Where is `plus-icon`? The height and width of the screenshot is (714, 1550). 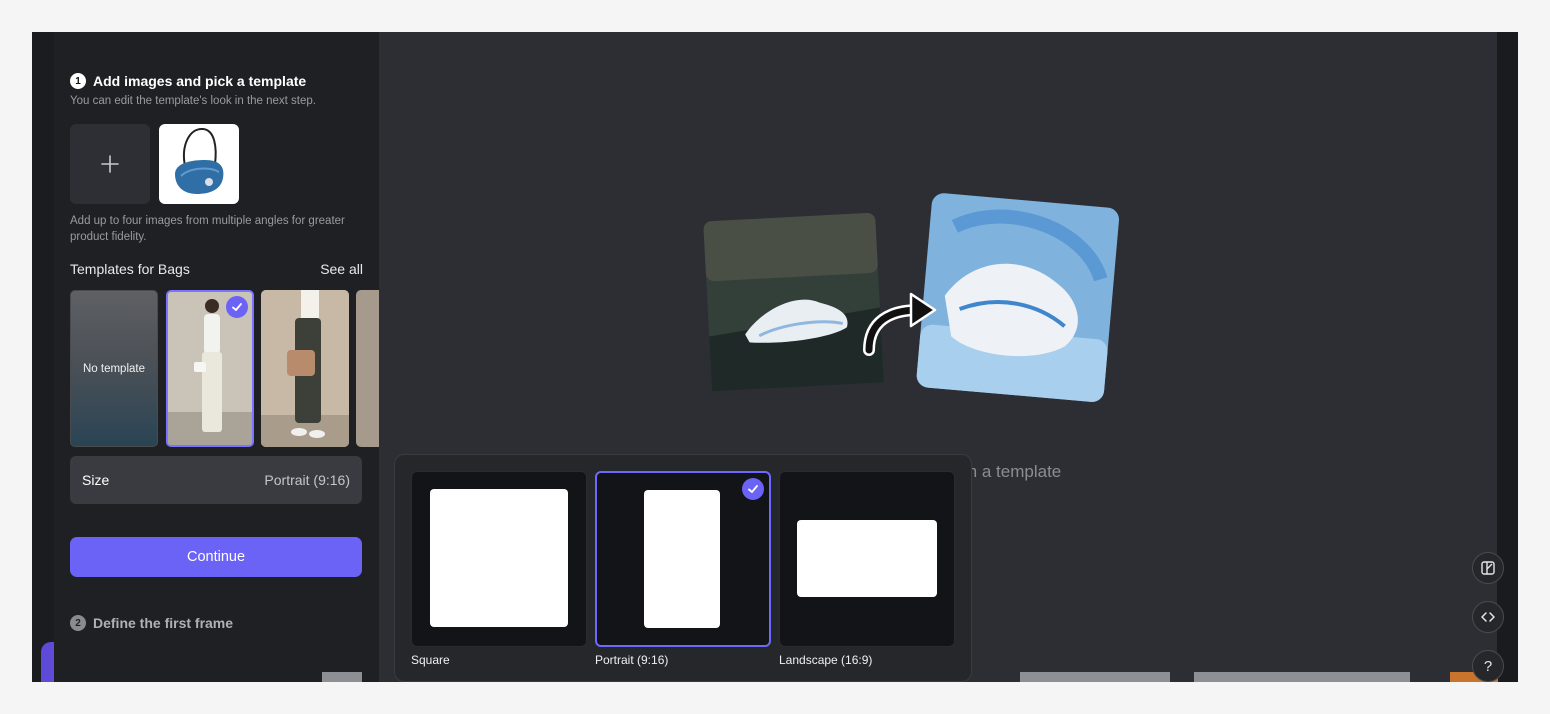
plus-icon is located at coordinates (110, 164).